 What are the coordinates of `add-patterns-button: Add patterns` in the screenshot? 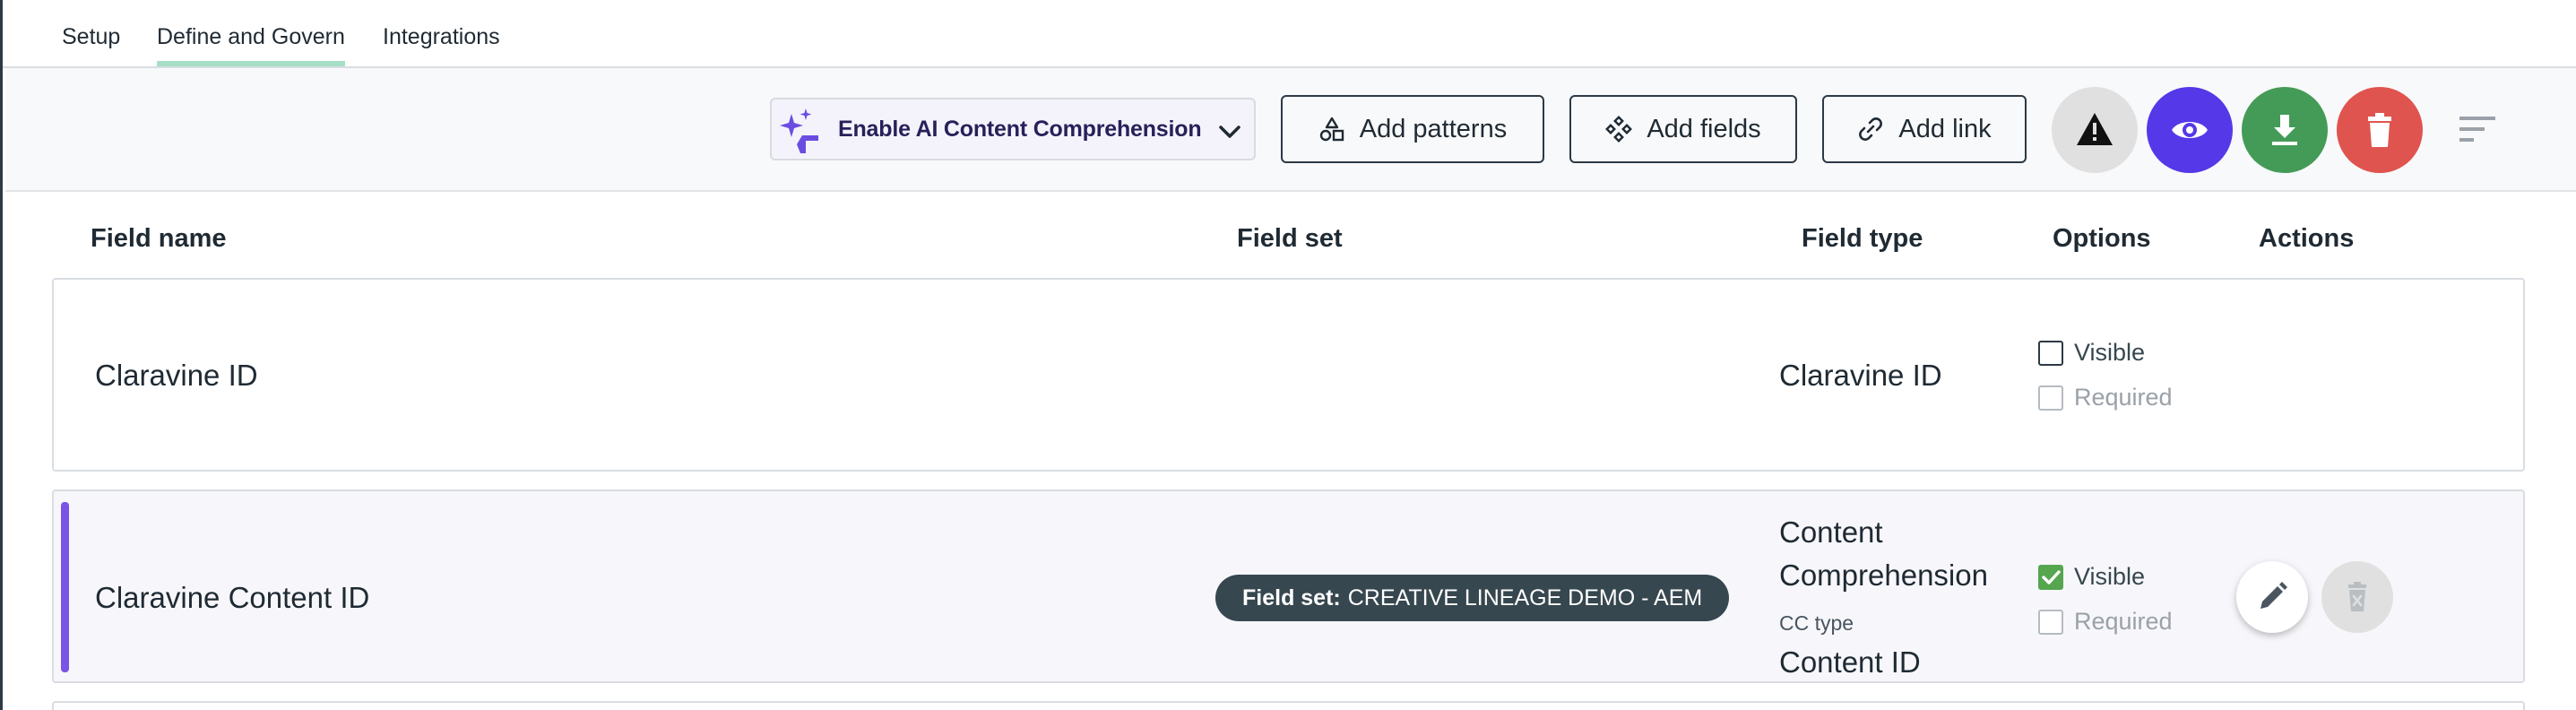 It's located at (1412, 129).